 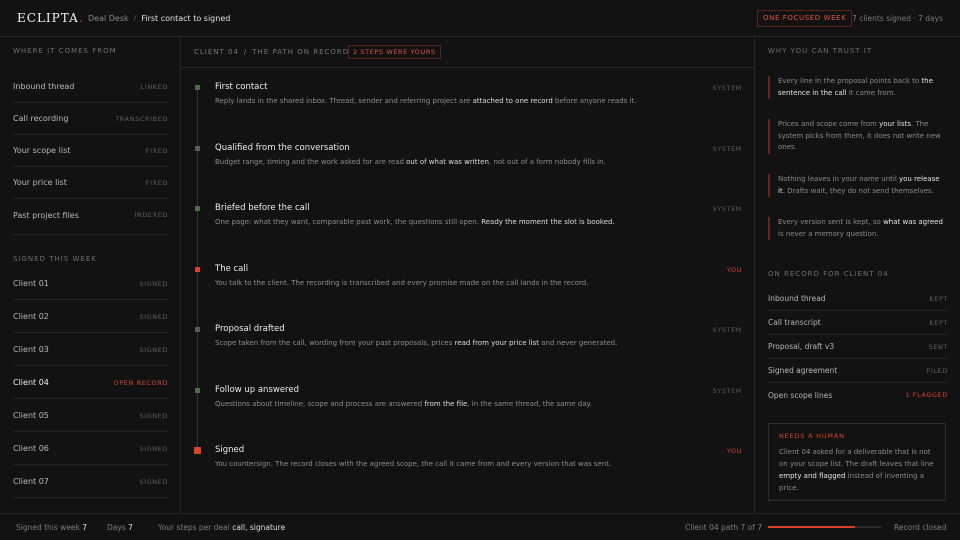 I want to click on status-badge: SENT, so click(x=938, y=346).